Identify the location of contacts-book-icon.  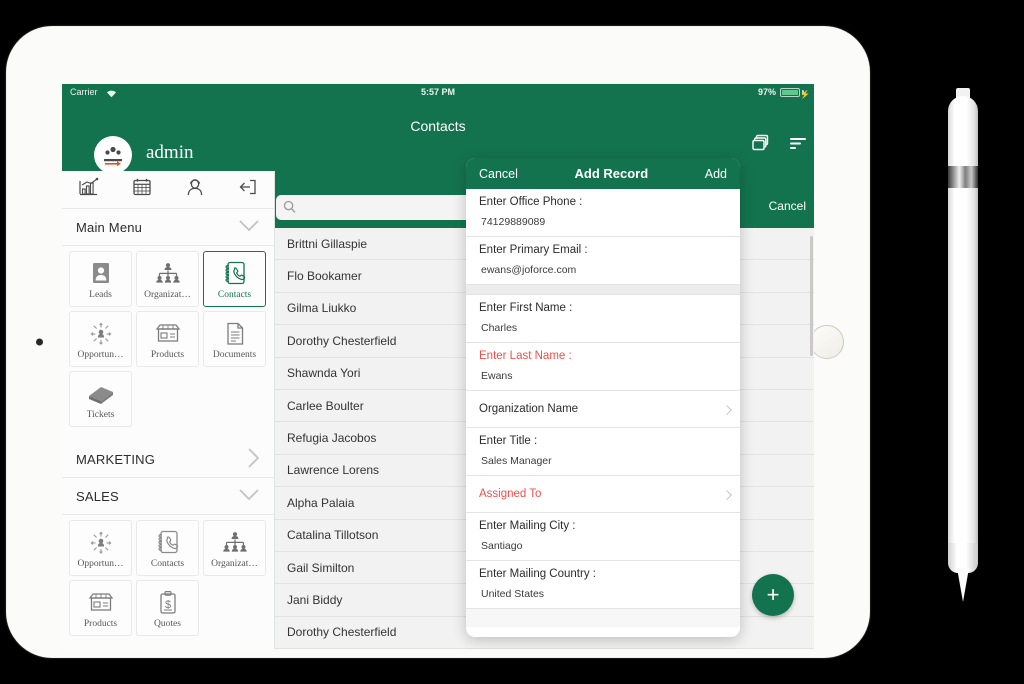
(168, 543).